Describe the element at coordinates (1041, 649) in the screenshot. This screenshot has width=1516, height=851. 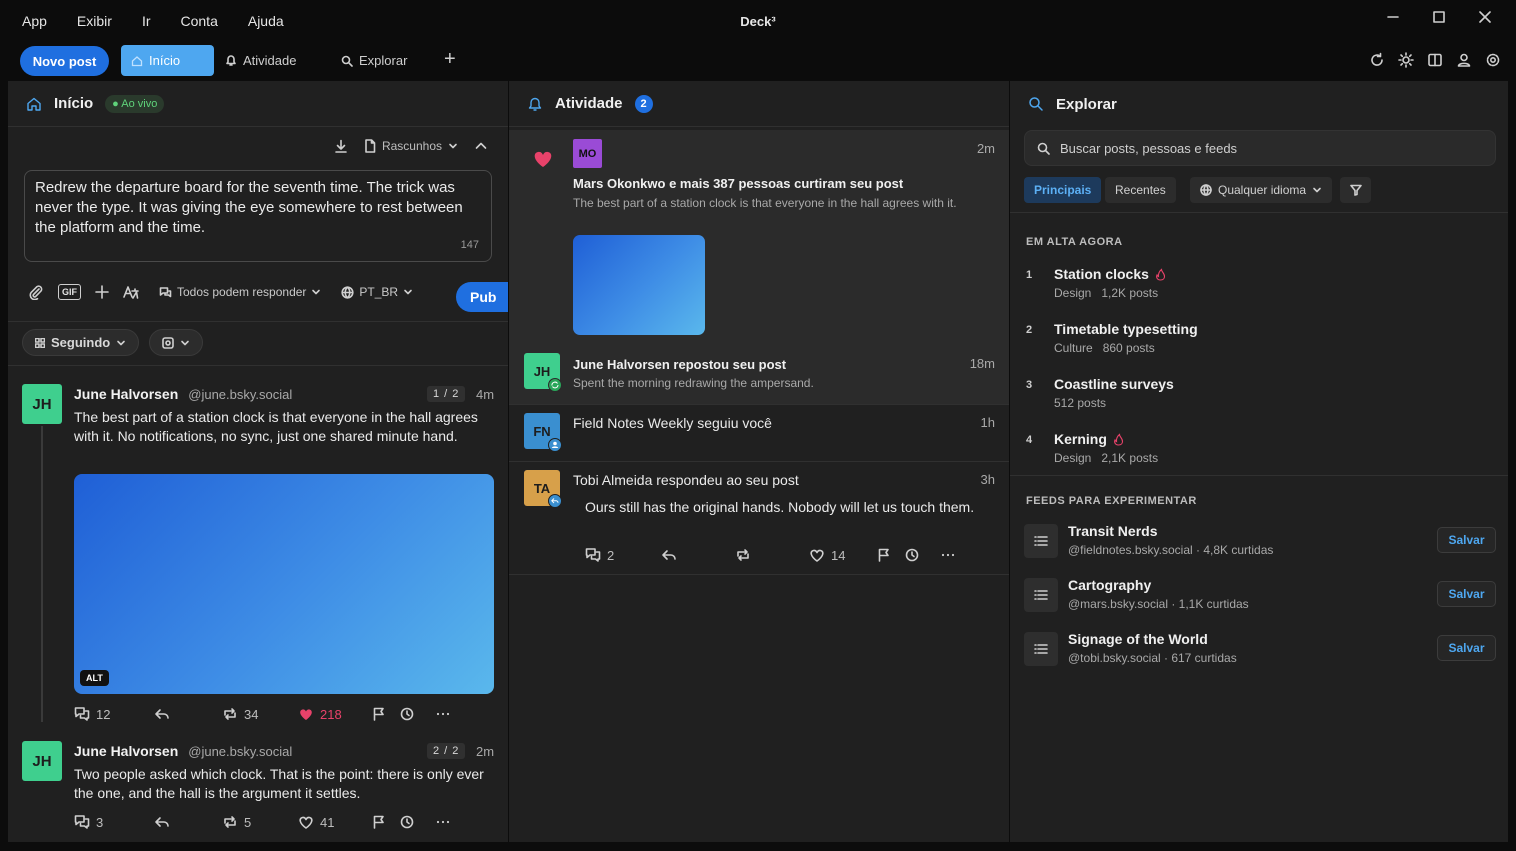
I see `list-icon` at that location.